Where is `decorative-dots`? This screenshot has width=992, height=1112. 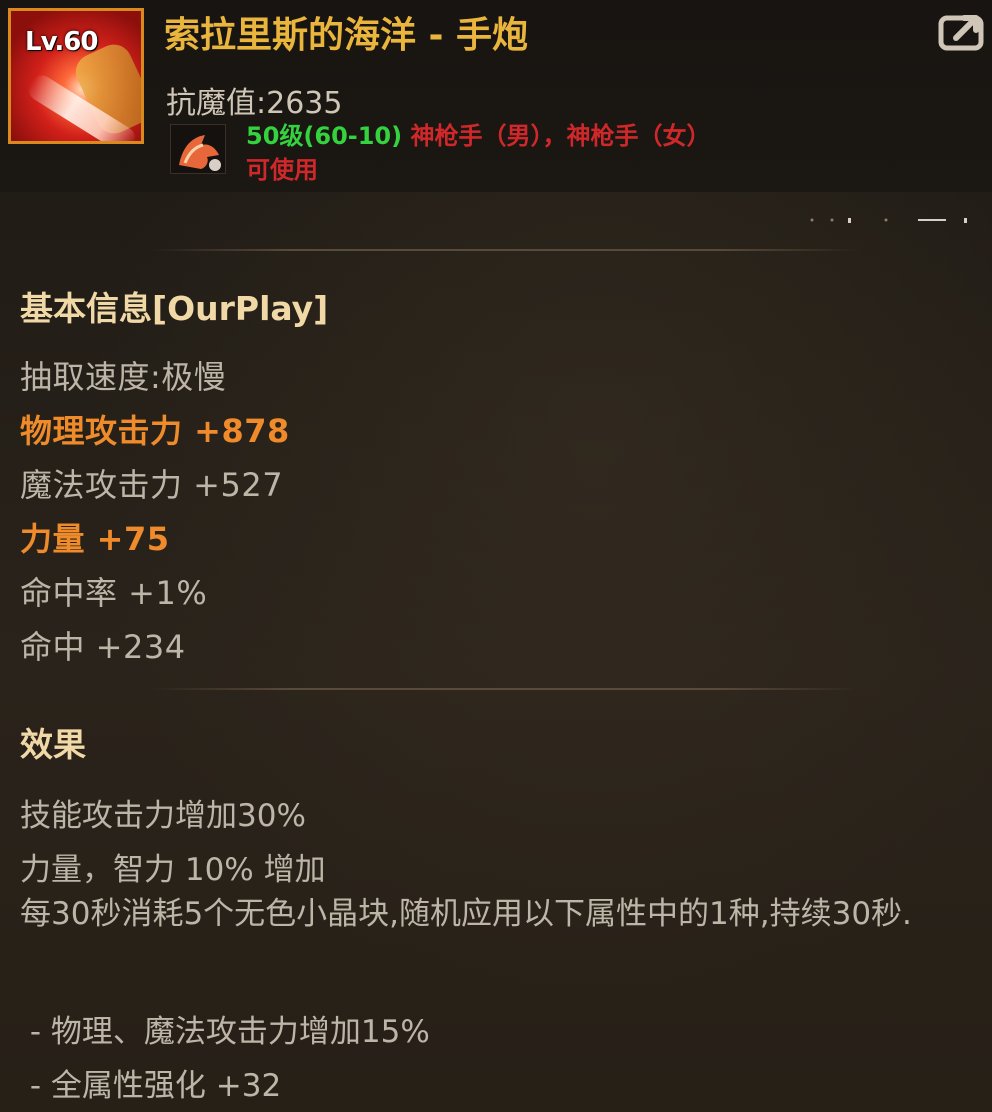
decorative-dots is located at coordinates (891, 216).